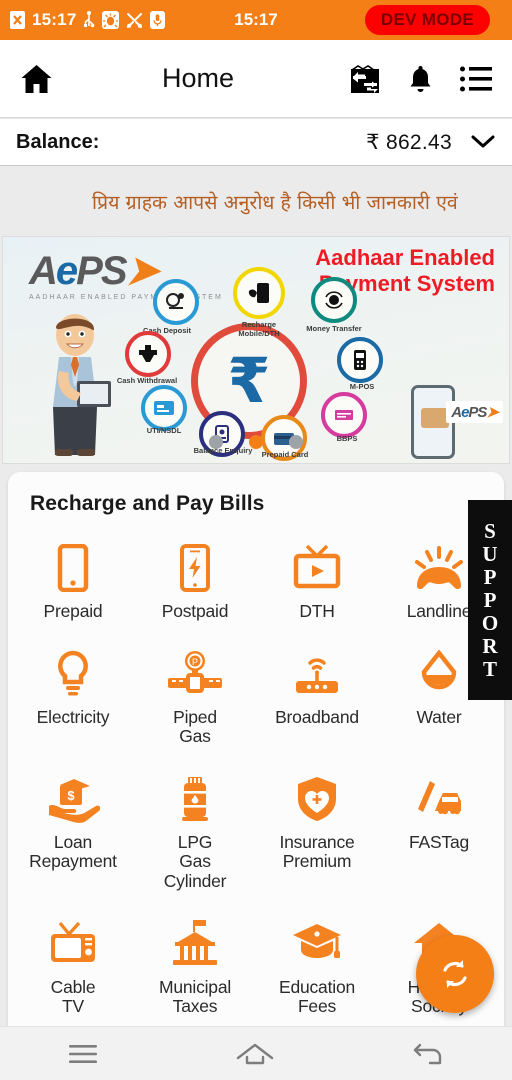  Describe the element at coordinates (54, 19) in the screenshot. I see `status-time-left: 15:17` at that location.